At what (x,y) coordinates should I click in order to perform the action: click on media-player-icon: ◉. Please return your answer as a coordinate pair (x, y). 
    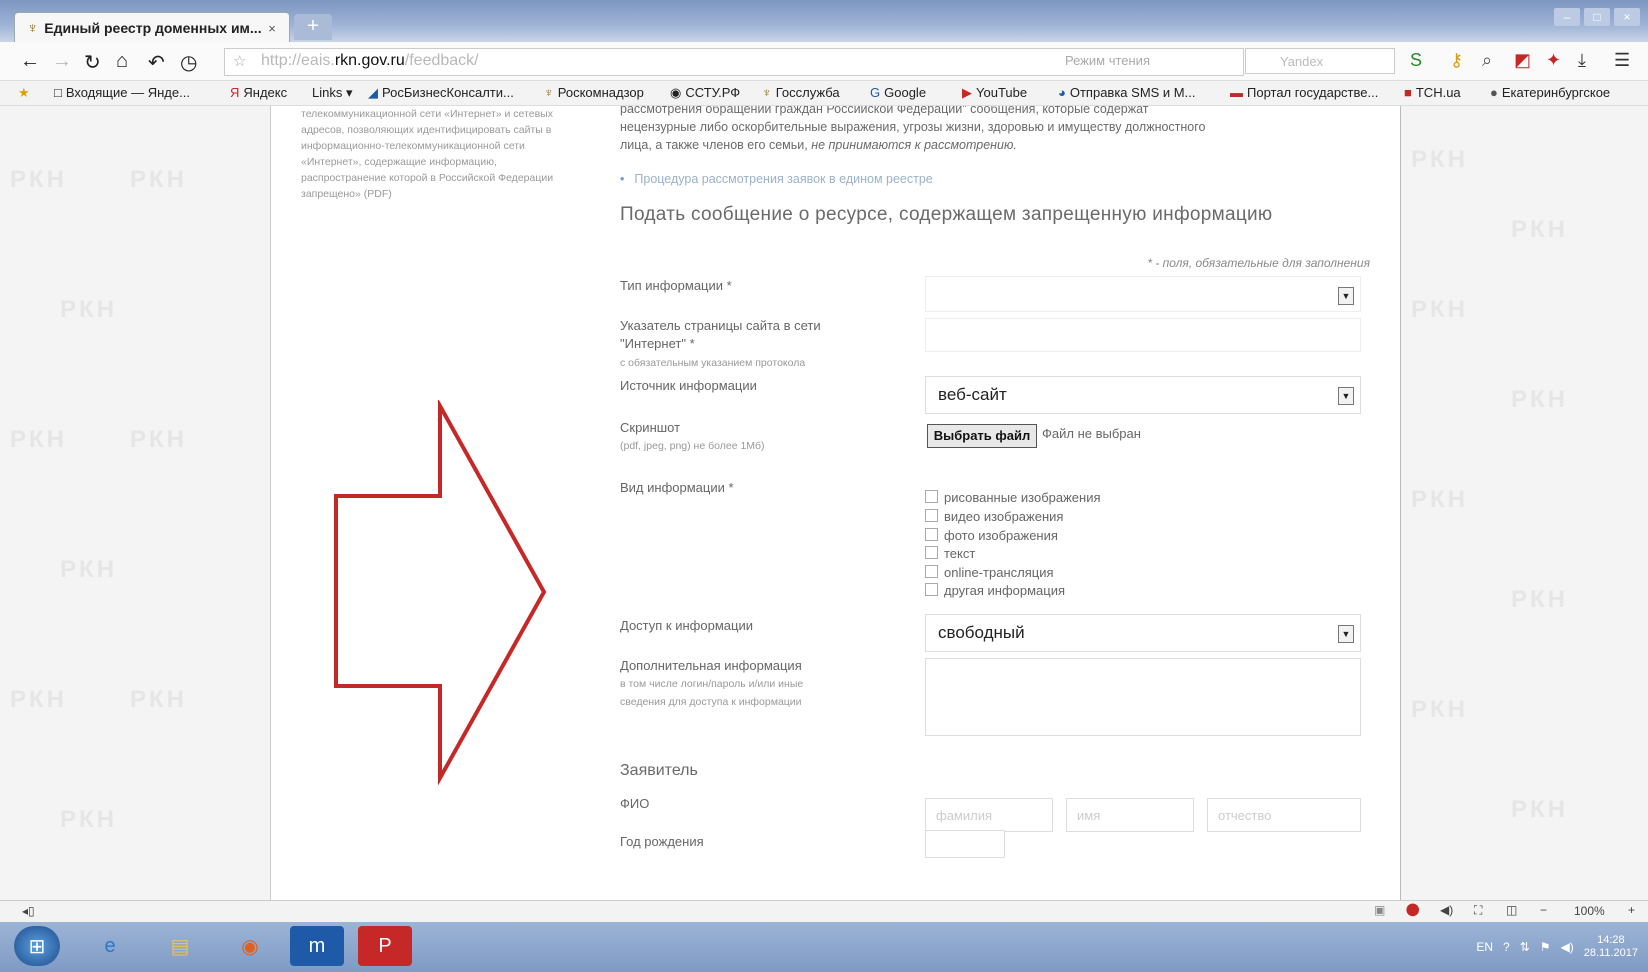
    Looking at the image, I should click on (250, 946).